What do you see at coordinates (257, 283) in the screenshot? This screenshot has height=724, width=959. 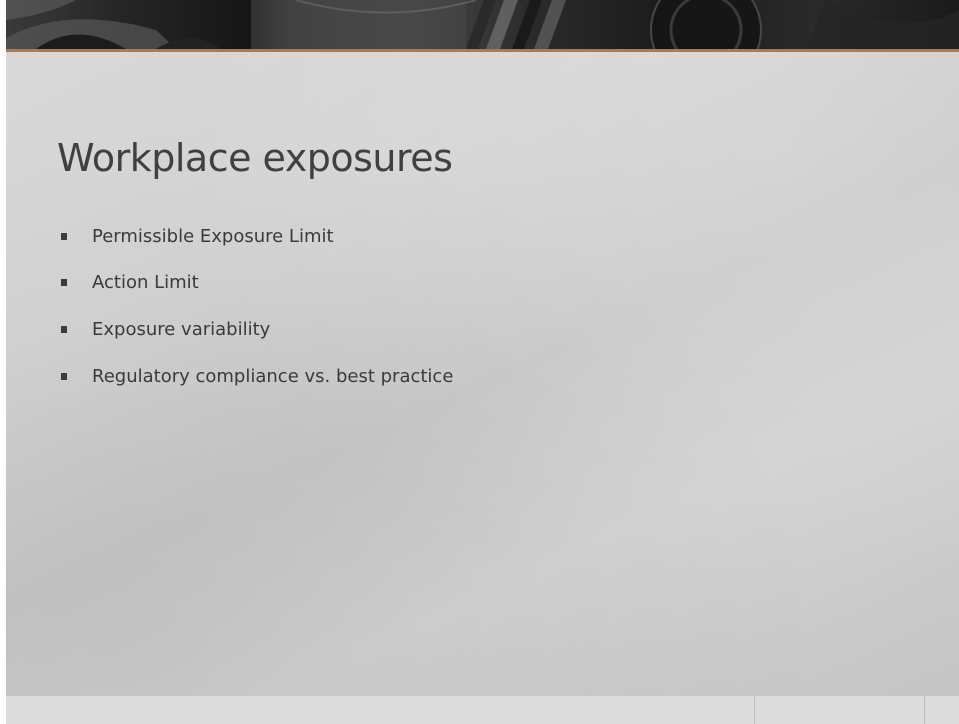 I see `bullet-item: Action Limit` at bounding box center [257, 283].